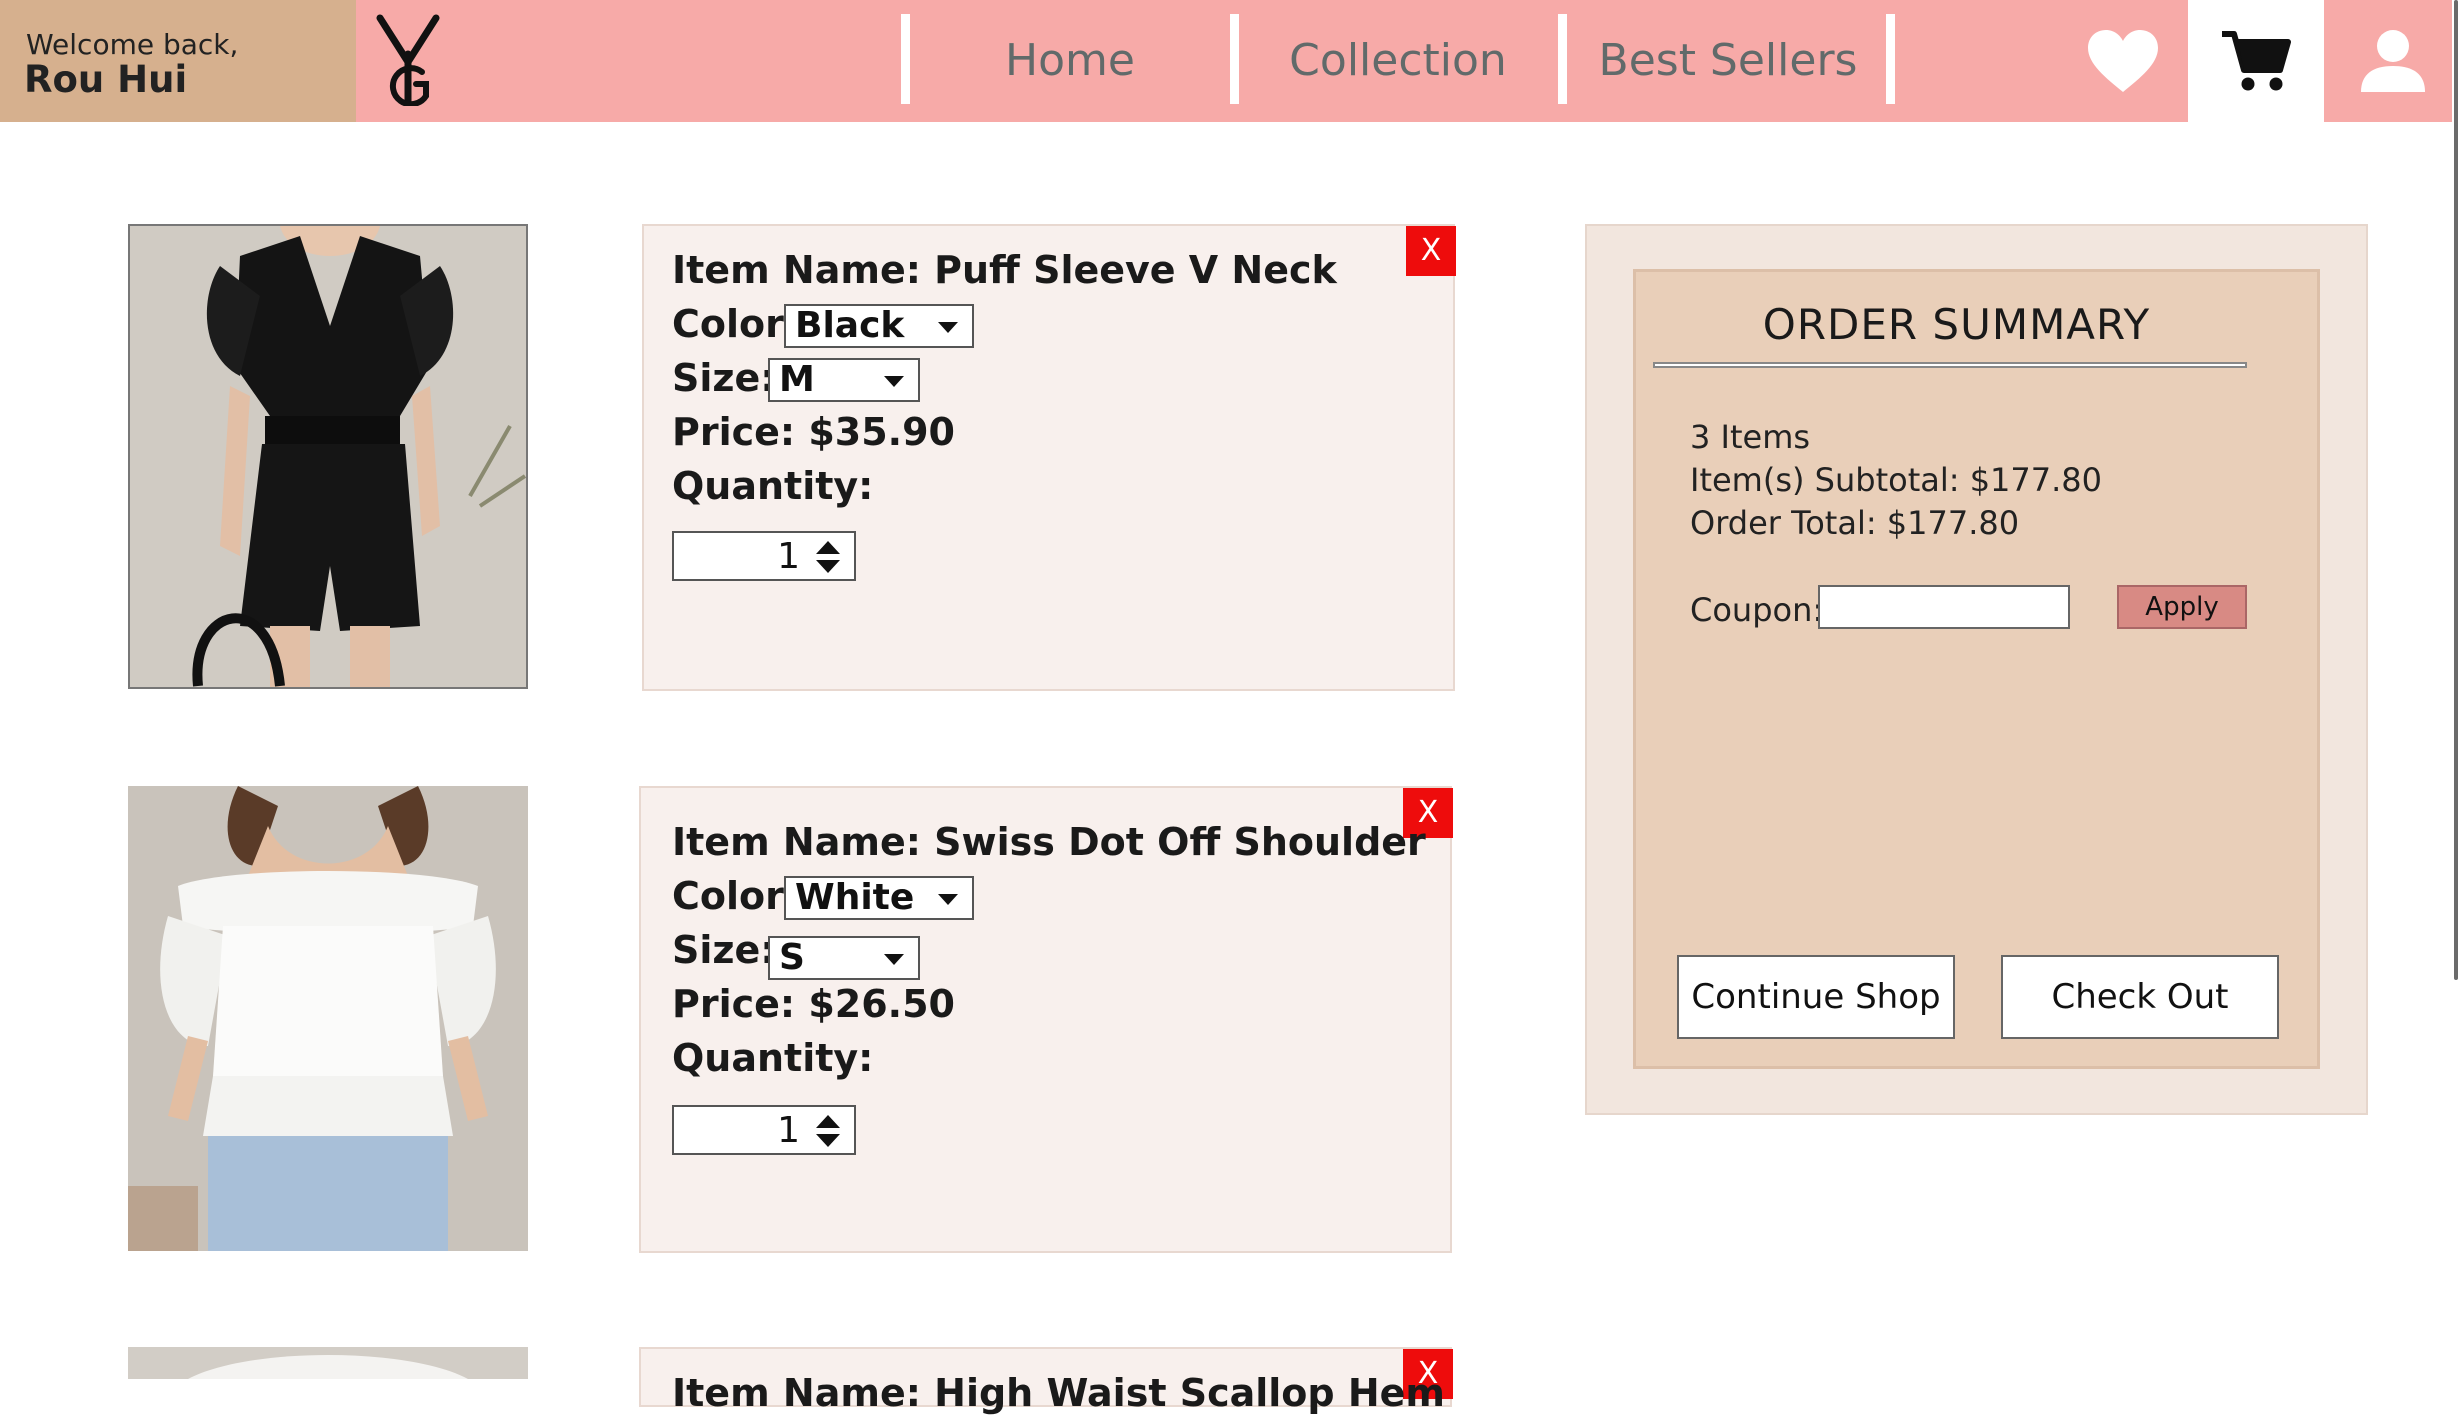  I want to click on cart-button, so click(2256, 61).